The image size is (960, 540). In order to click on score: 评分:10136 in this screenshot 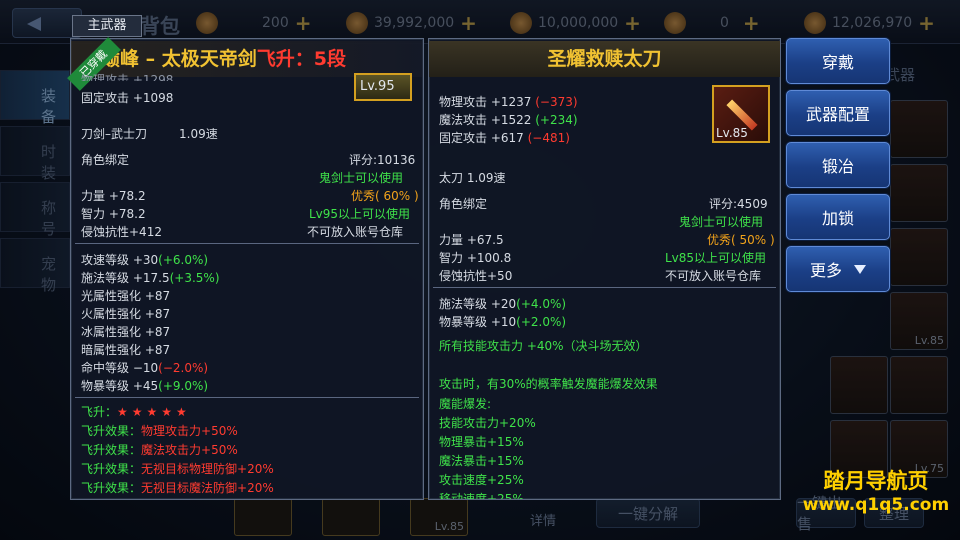, I will do `click(382, 160)`.